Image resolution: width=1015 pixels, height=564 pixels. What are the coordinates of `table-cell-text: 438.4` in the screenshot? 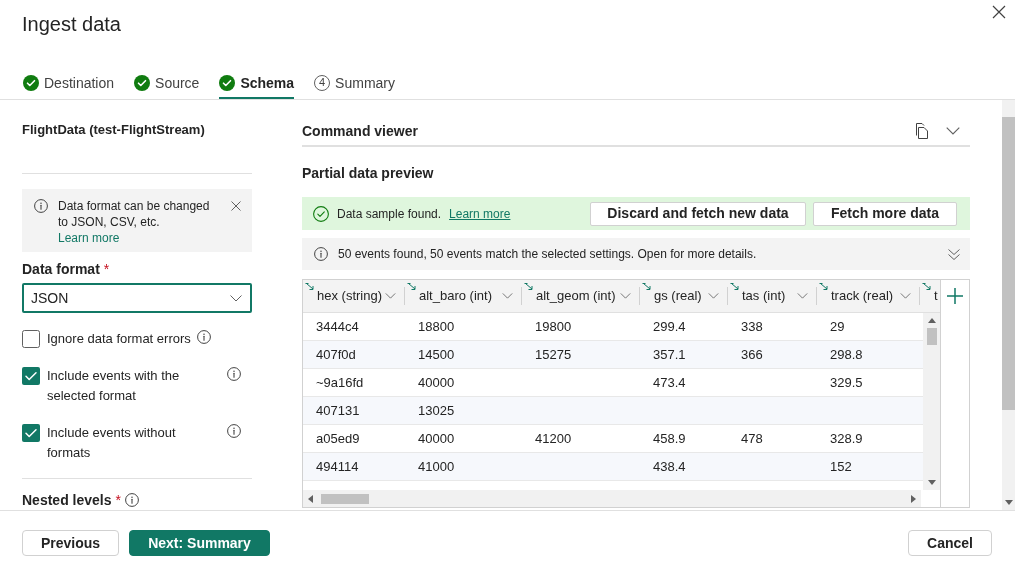 It's located at (669, 466).